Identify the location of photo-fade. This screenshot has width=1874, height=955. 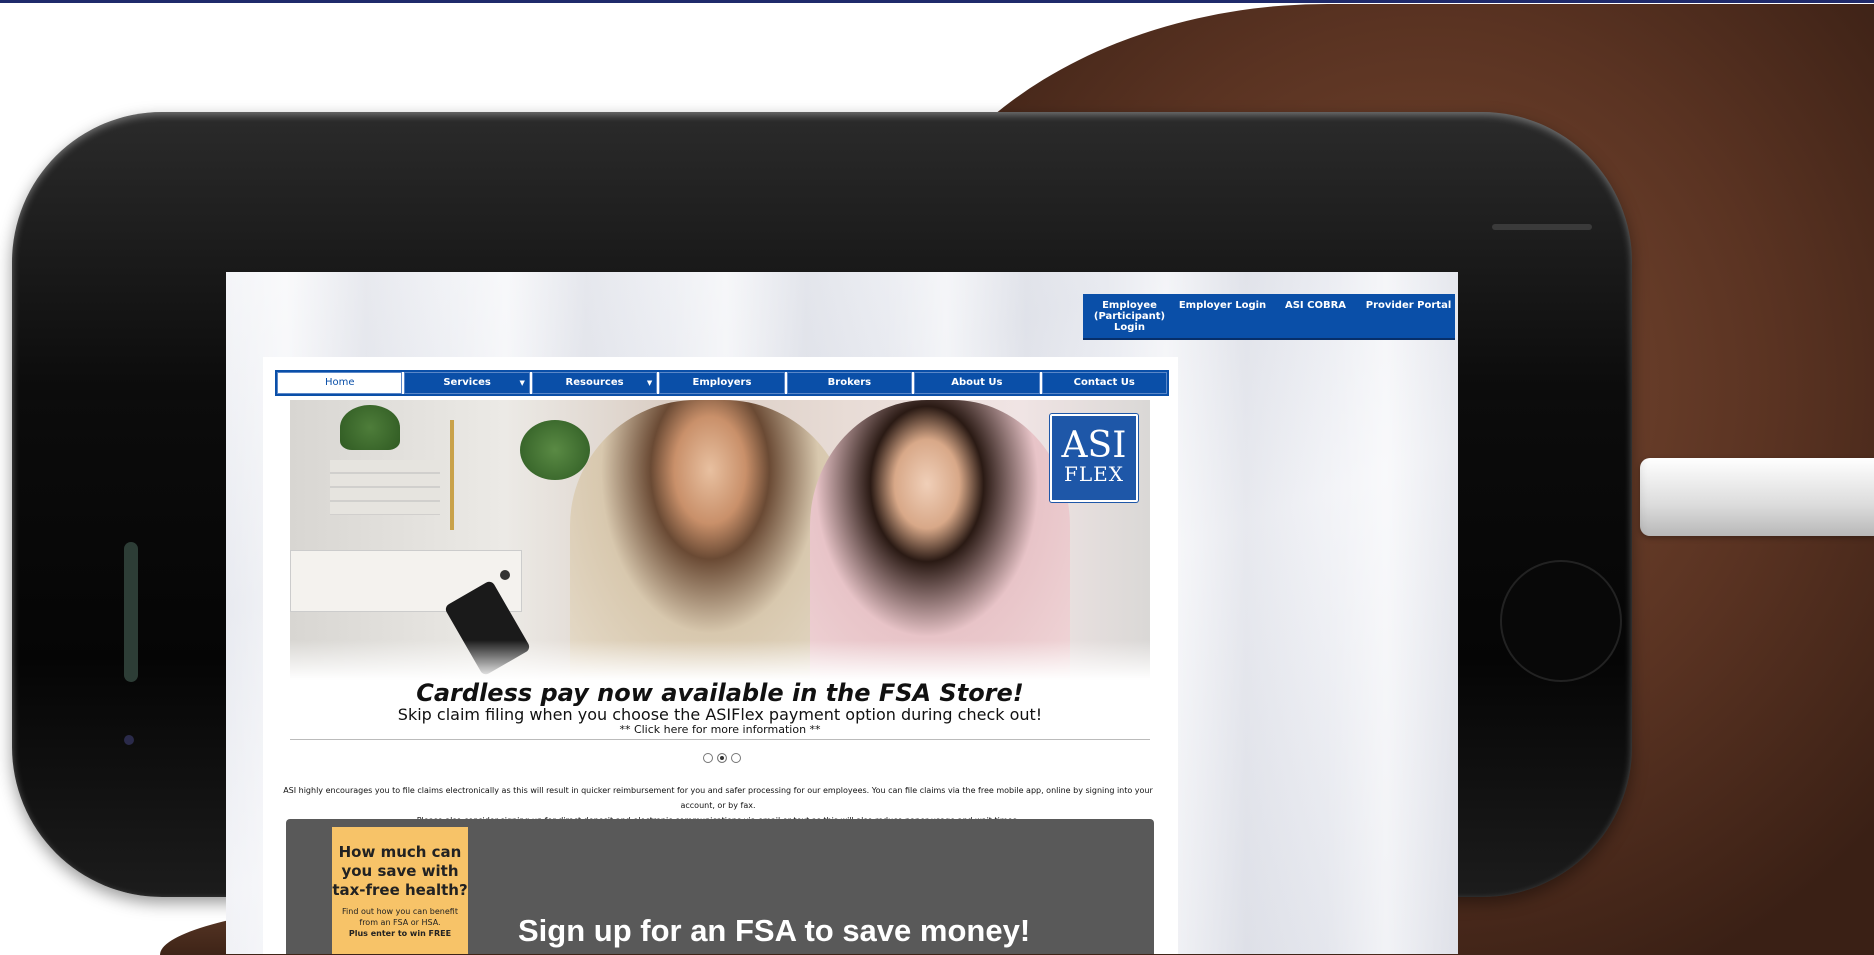
(720, 660).